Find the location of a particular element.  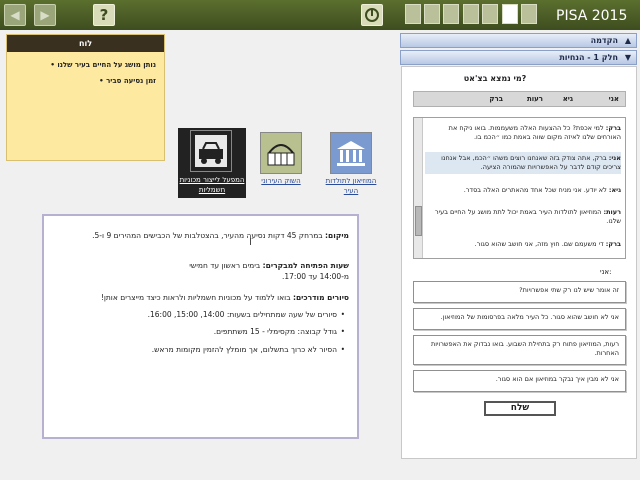

participant: אני is located at coordinates (613, 99).